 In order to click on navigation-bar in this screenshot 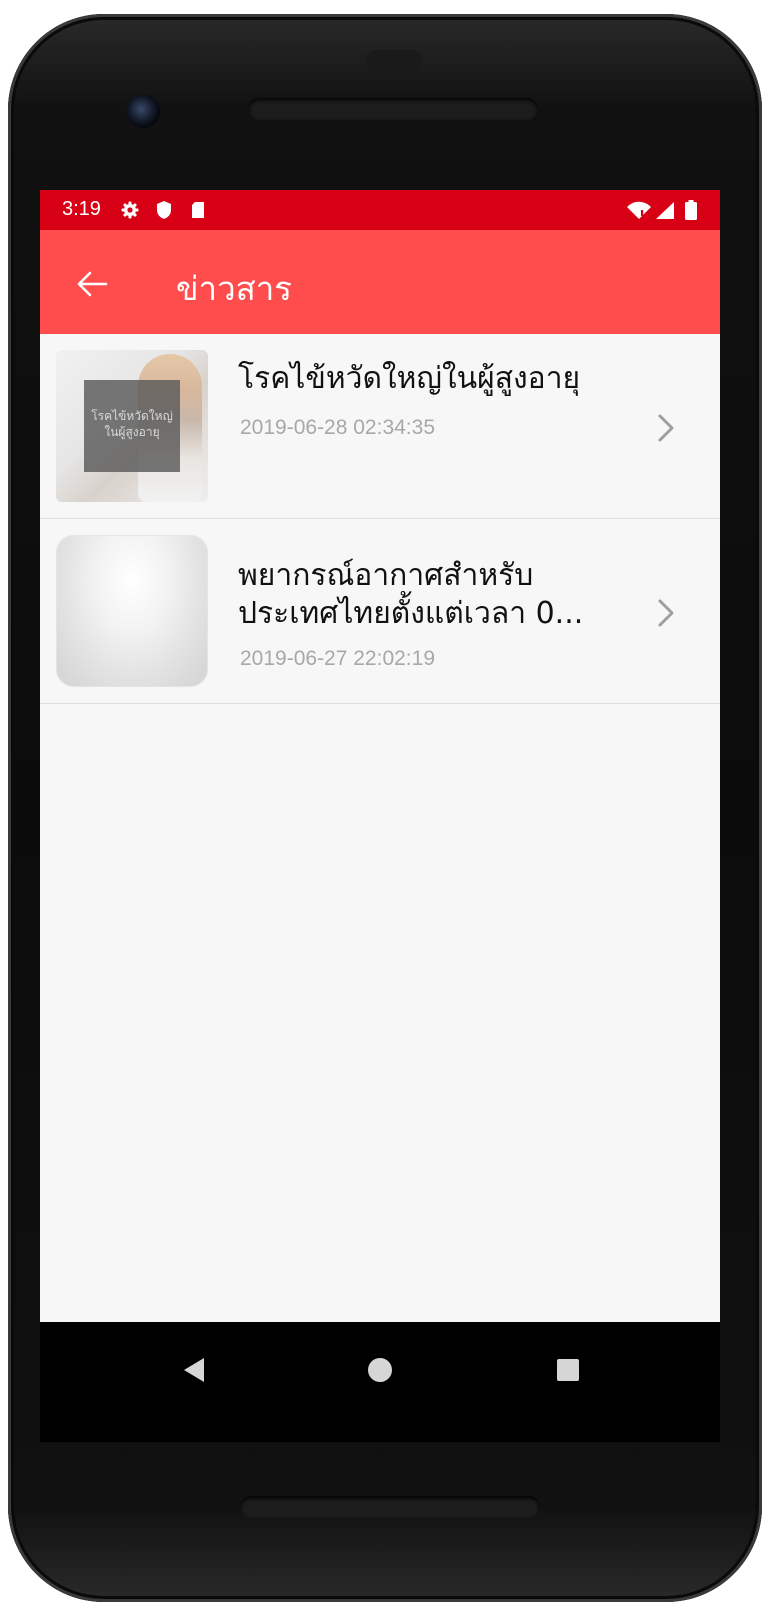, I will do `click(380, 1382)`.